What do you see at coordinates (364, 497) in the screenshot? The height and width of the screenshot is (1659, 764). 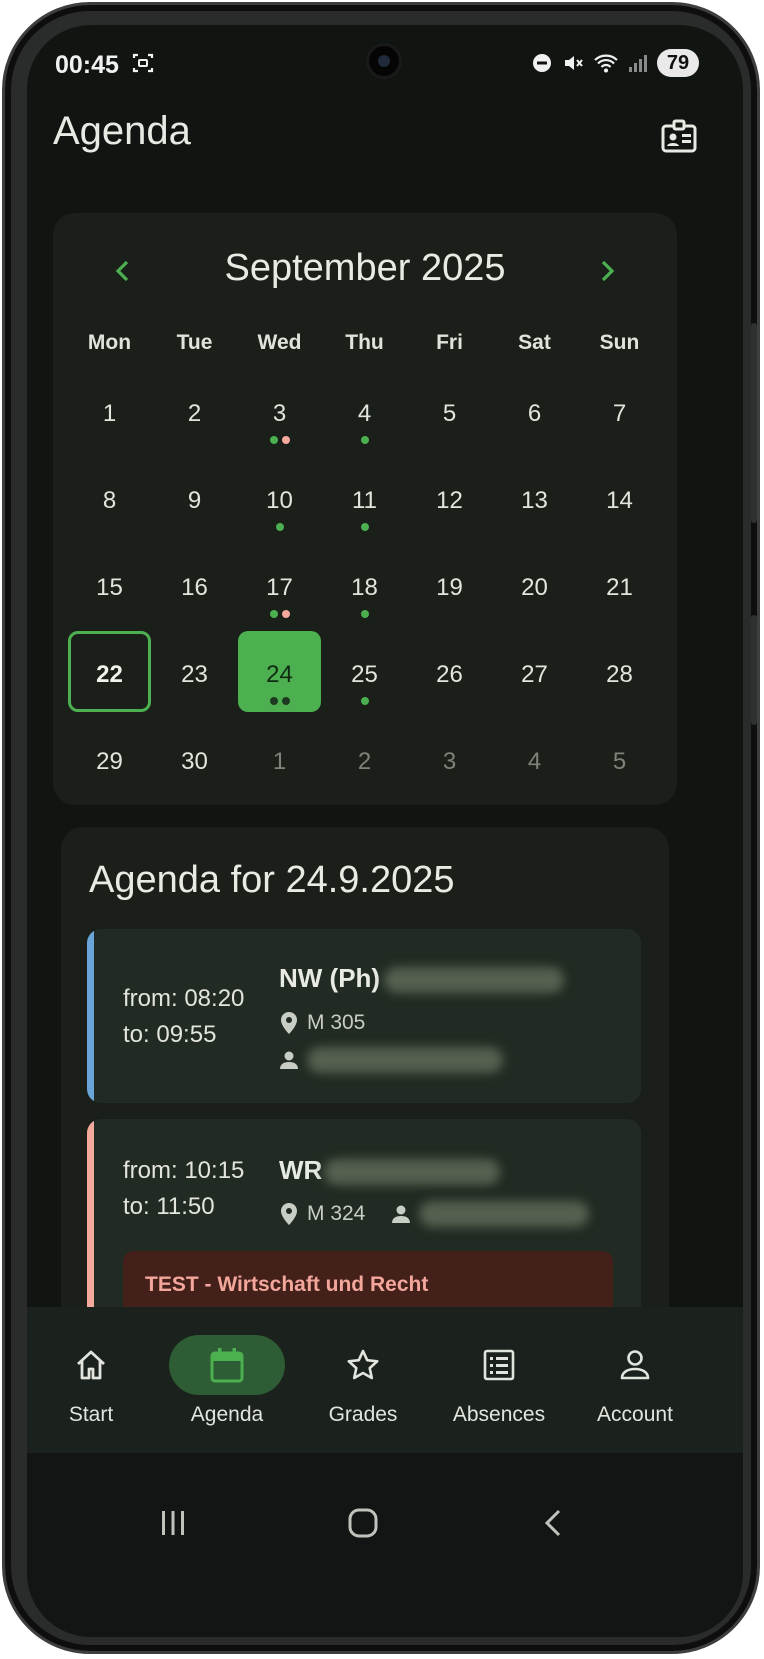 I see `calendar-day: 11` at bounding box center [364, 497].